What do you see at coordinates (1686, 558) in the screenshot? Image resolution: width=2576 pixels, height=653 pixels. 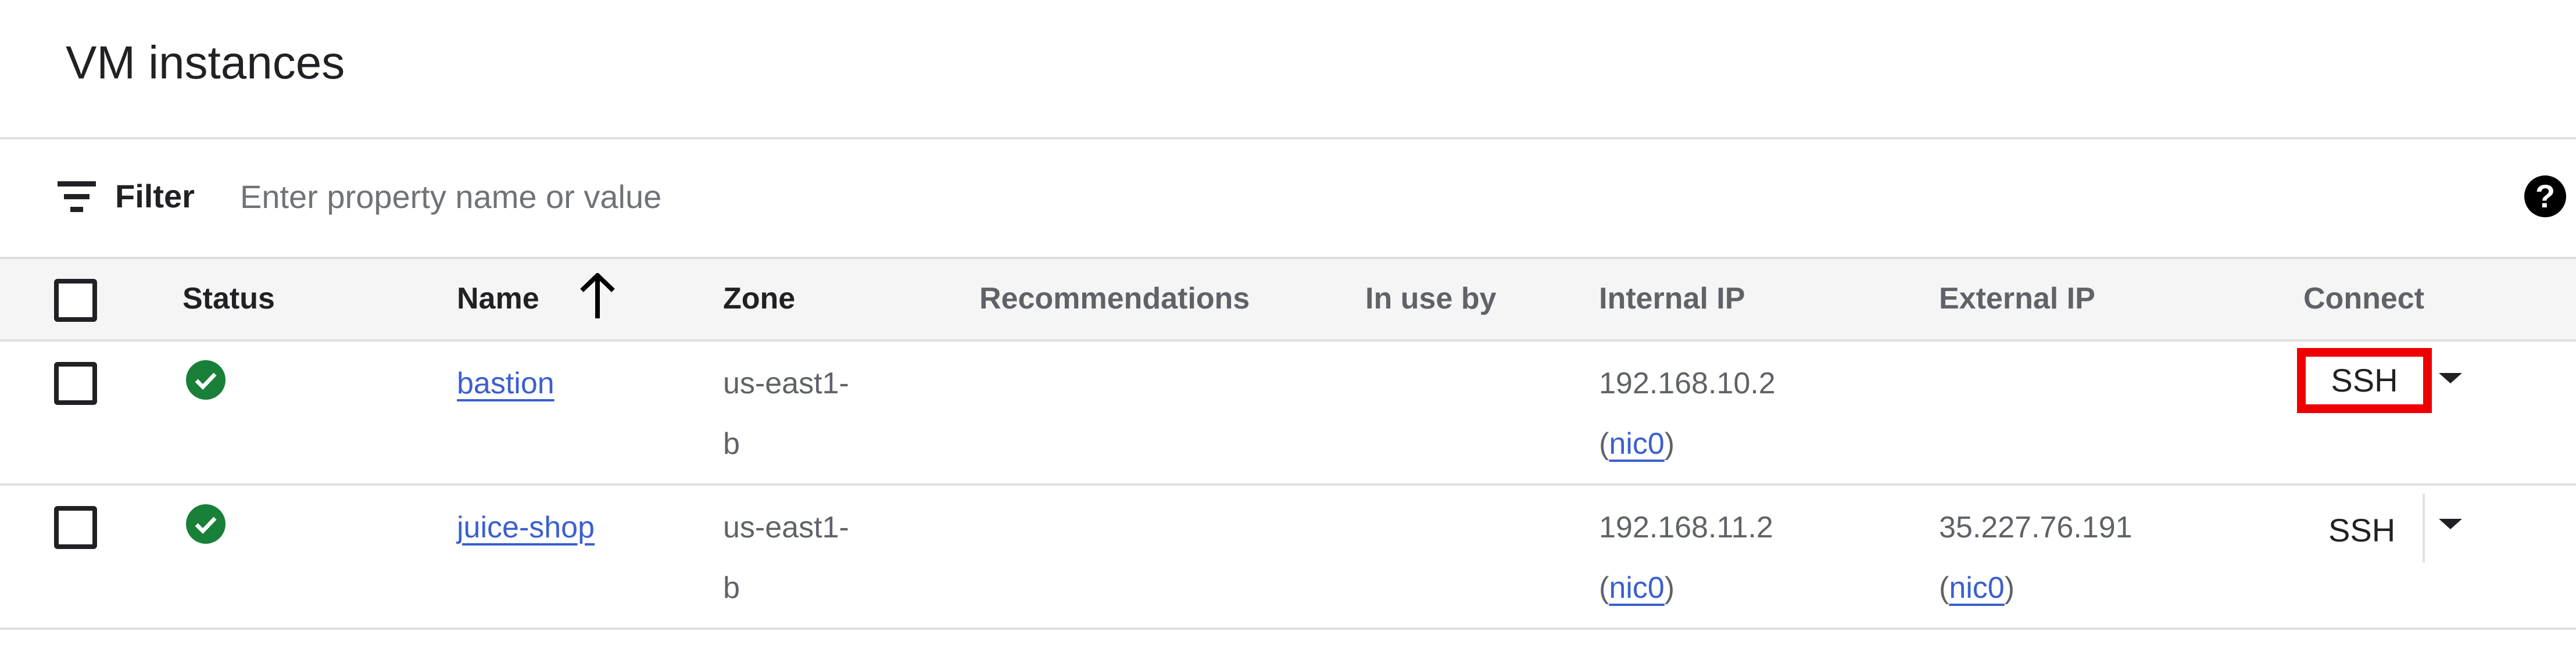 I see `internal-ip: 192.168.11.2 (nic0)` at bounding box center [1686, 558].